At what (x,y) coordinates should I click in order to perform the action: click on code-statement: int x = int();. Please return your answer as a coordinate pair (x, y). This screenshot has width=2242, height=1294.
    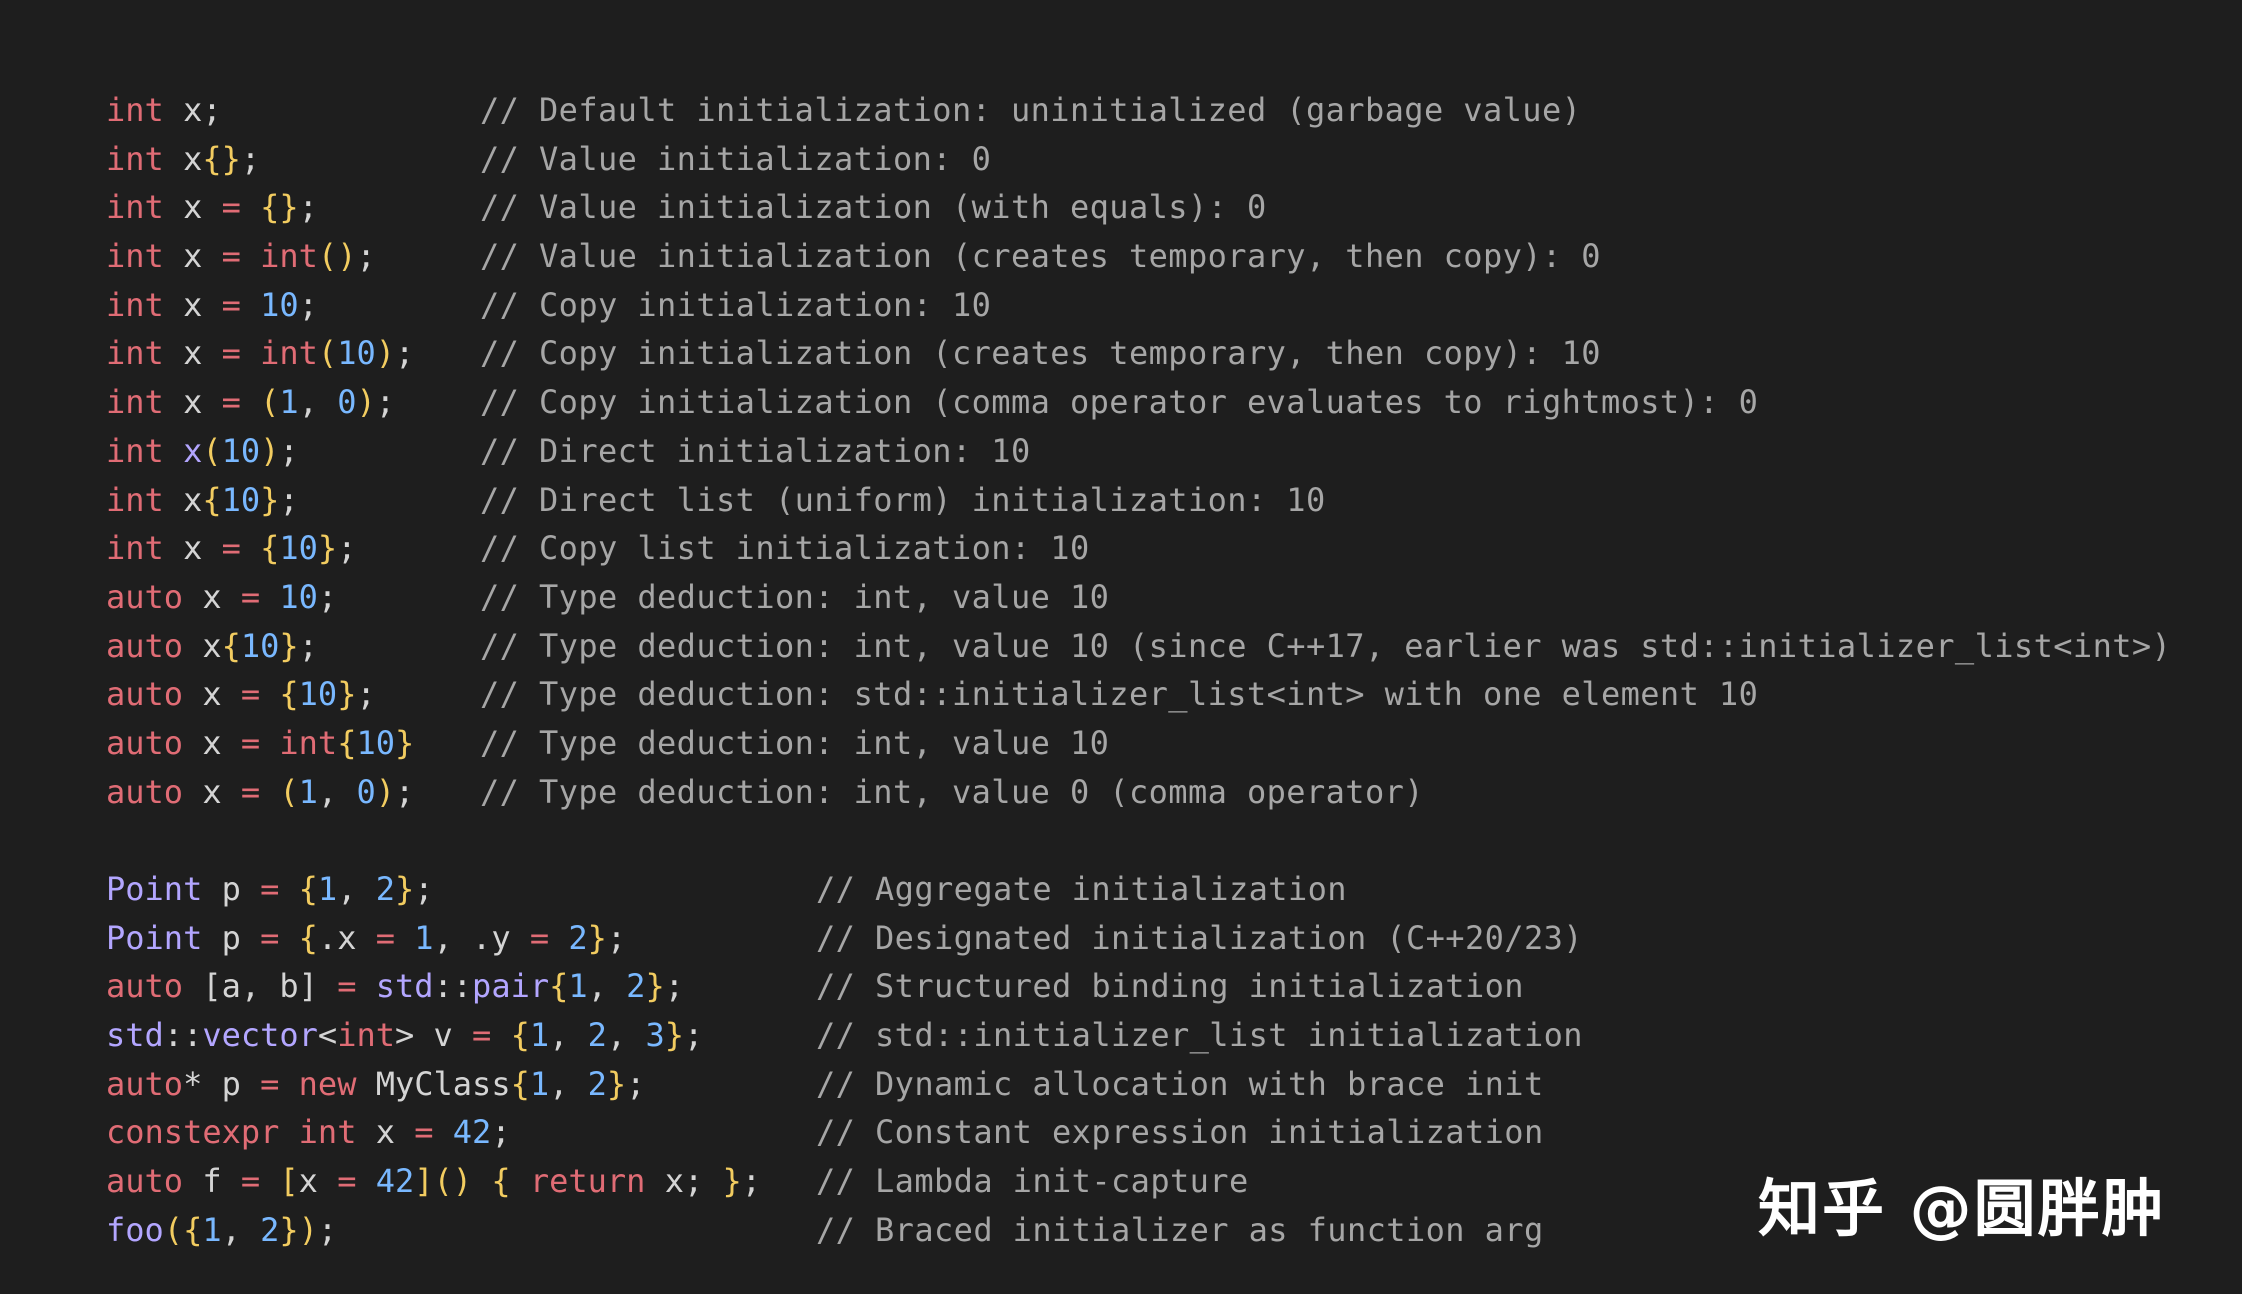
    Looking at the image, I should click on (241, 256).